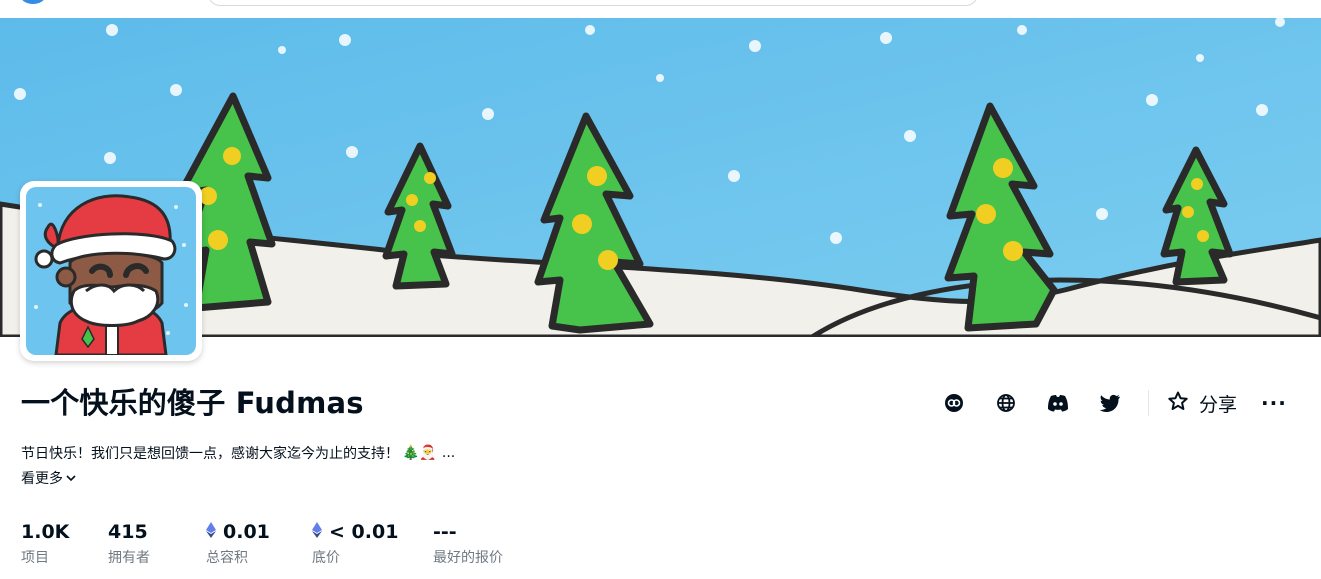  I want to click on opensea-link-icon, so click(954, 403).